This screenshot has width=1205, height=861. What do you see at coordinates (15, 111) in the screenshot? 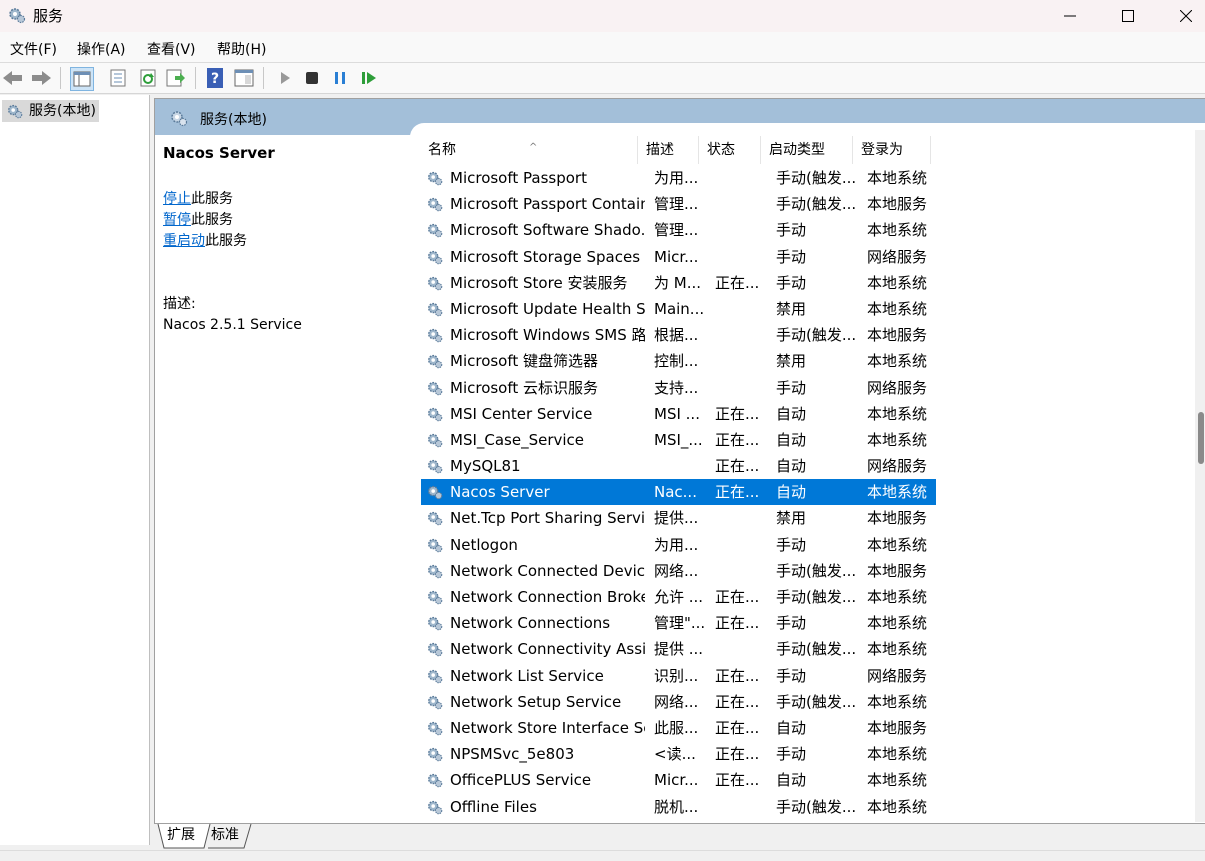
I see `services-gear-icon` at bounding box center [15, 111].